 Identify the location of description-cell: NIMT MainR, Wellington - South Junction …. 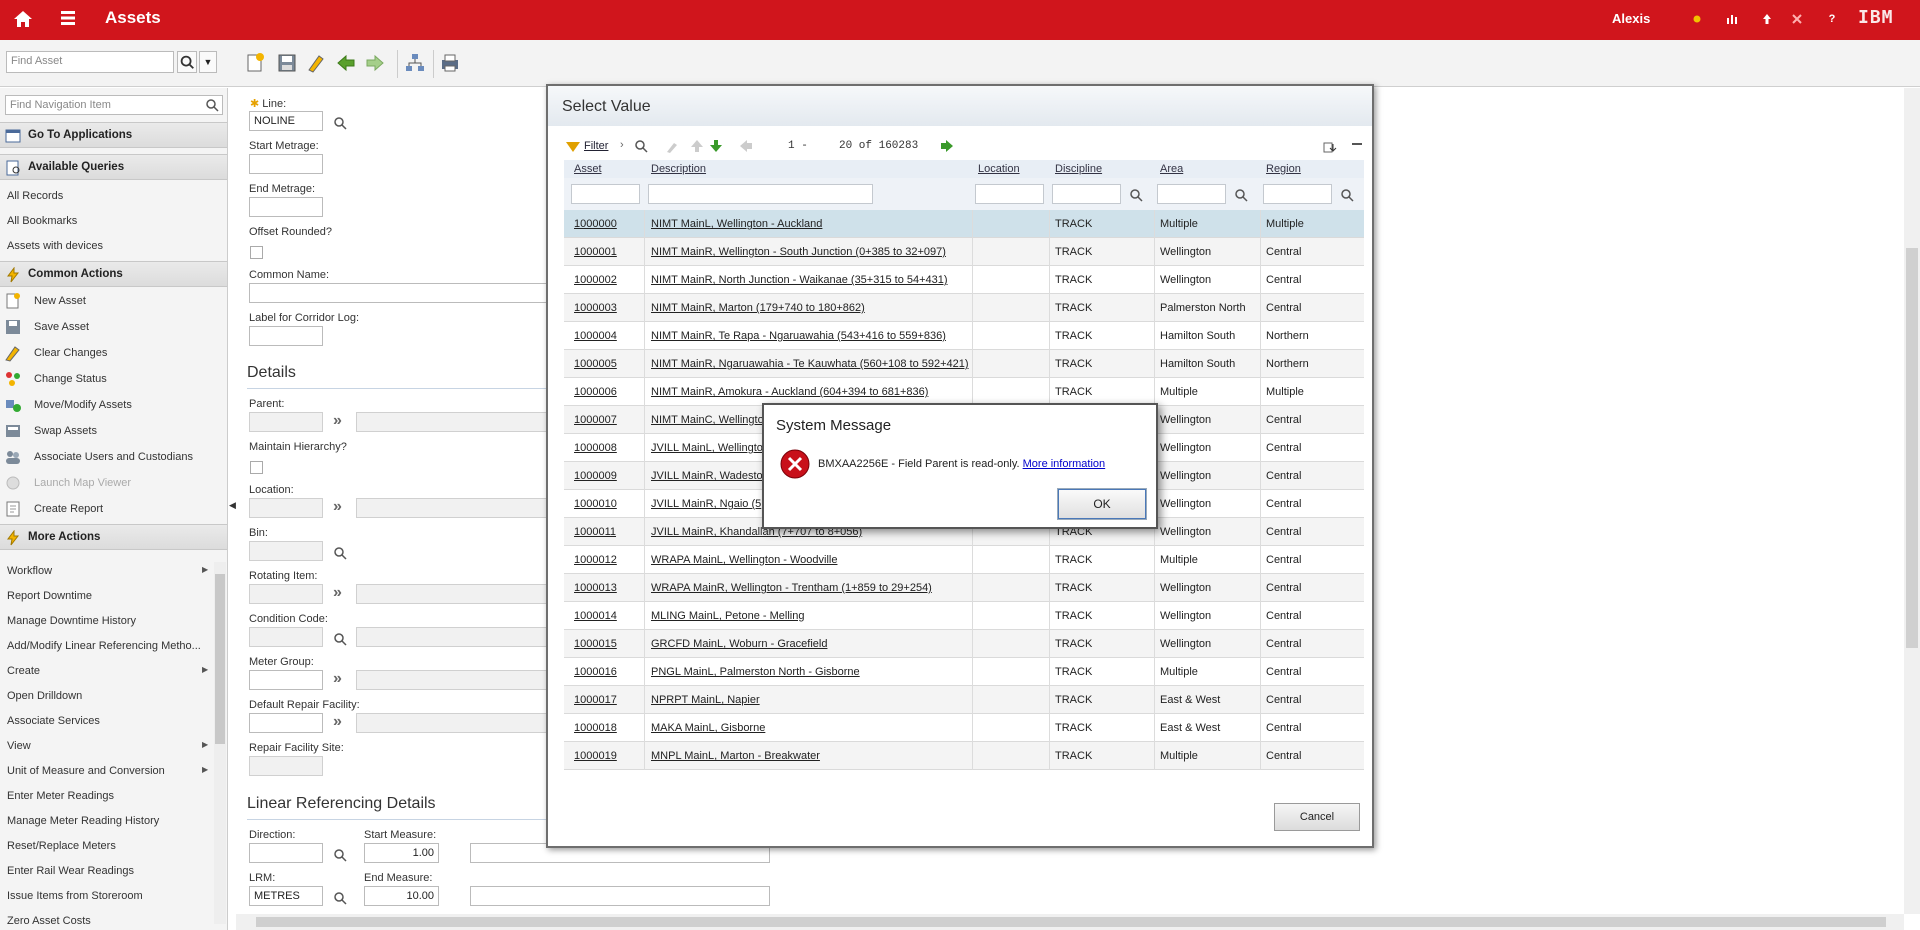
(798, 252).